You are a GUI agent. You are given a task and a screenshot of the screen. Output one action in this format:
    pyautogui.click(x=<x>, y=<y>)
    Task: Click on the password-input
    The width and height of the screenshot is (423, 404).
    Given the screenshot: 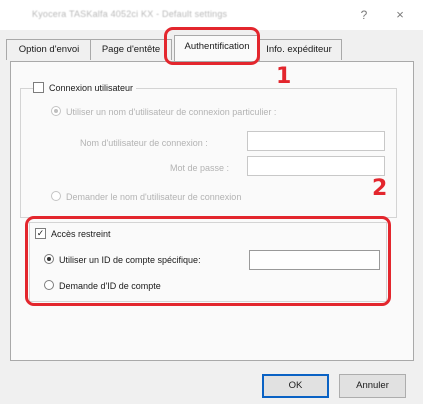 What is the action you would take?
    pyautogui.click(x=316, y=166)
    